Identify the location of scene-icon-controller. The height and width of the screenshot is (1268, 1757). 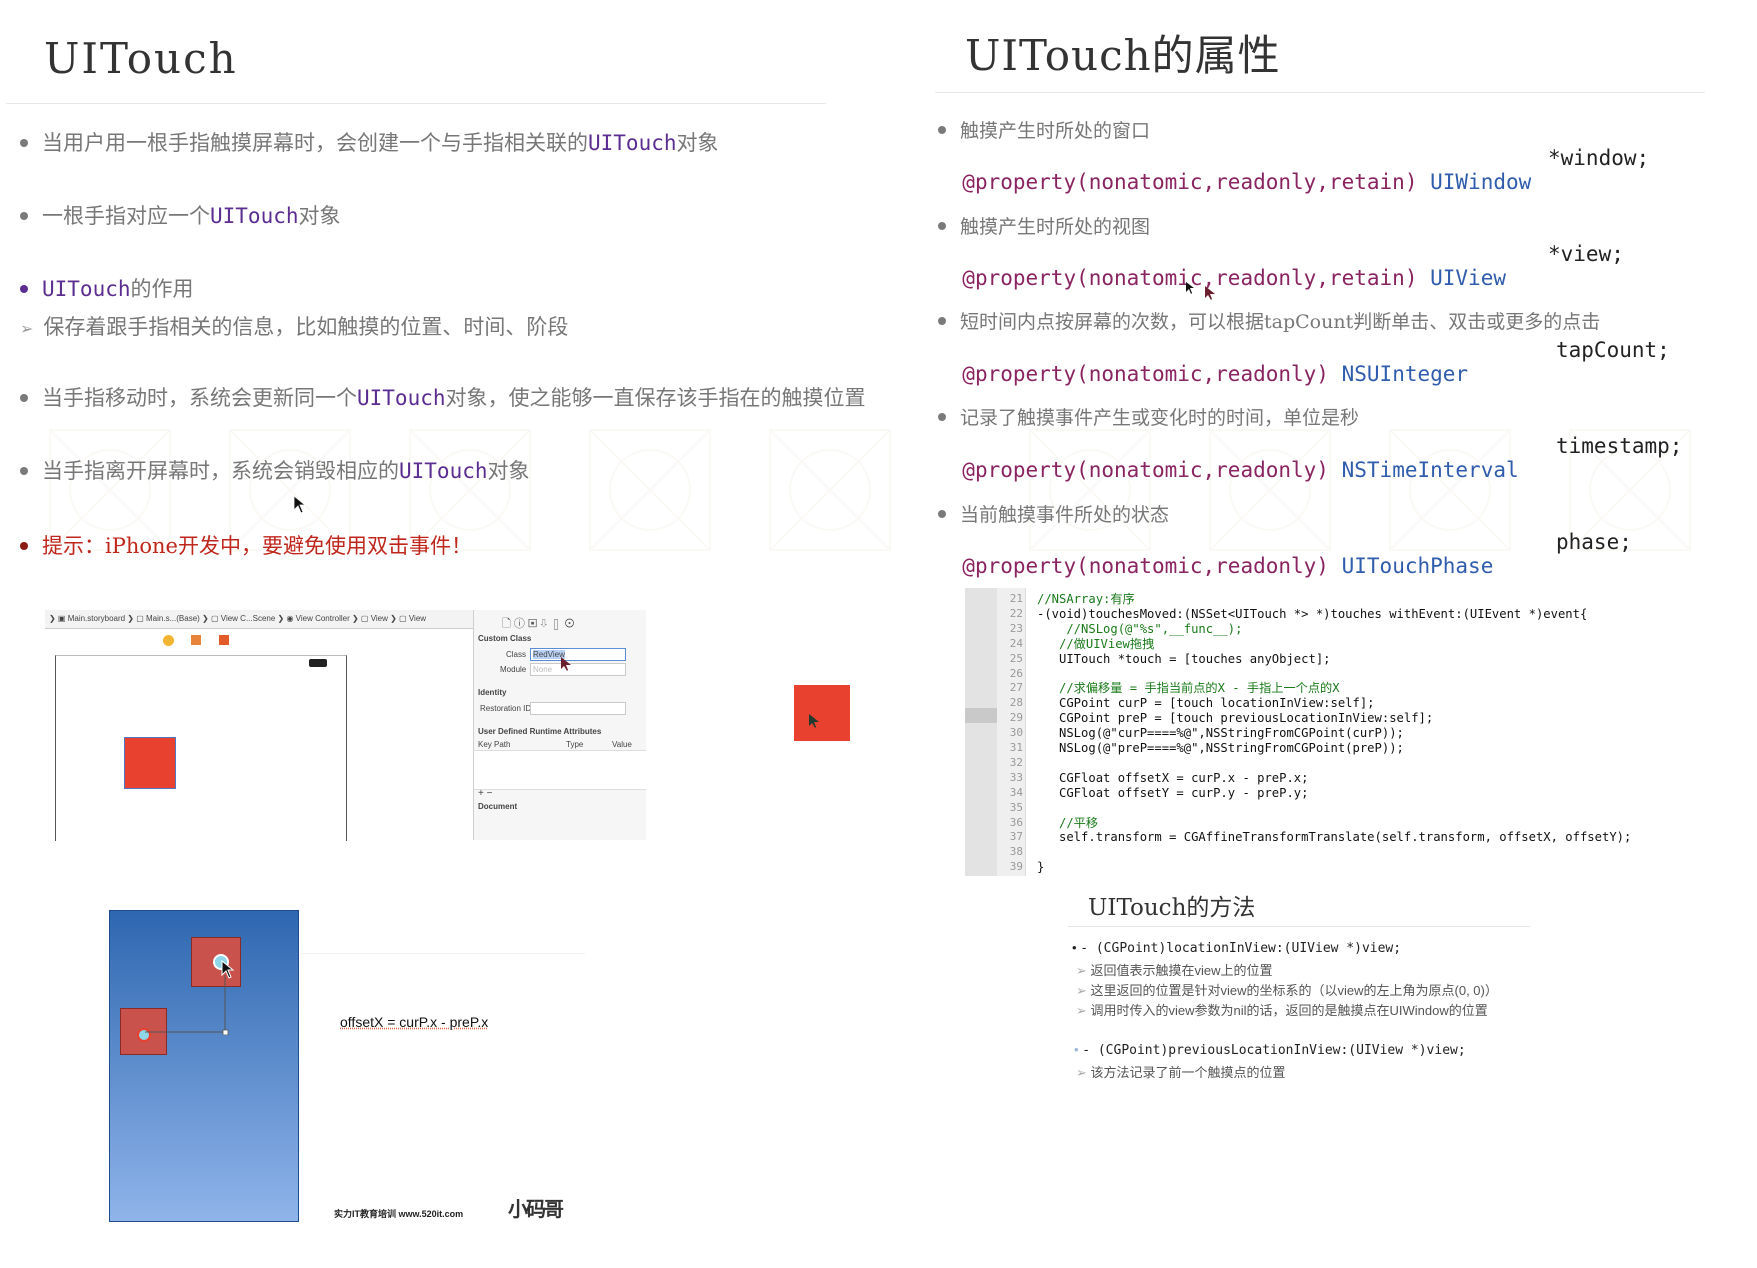
(168, 640).